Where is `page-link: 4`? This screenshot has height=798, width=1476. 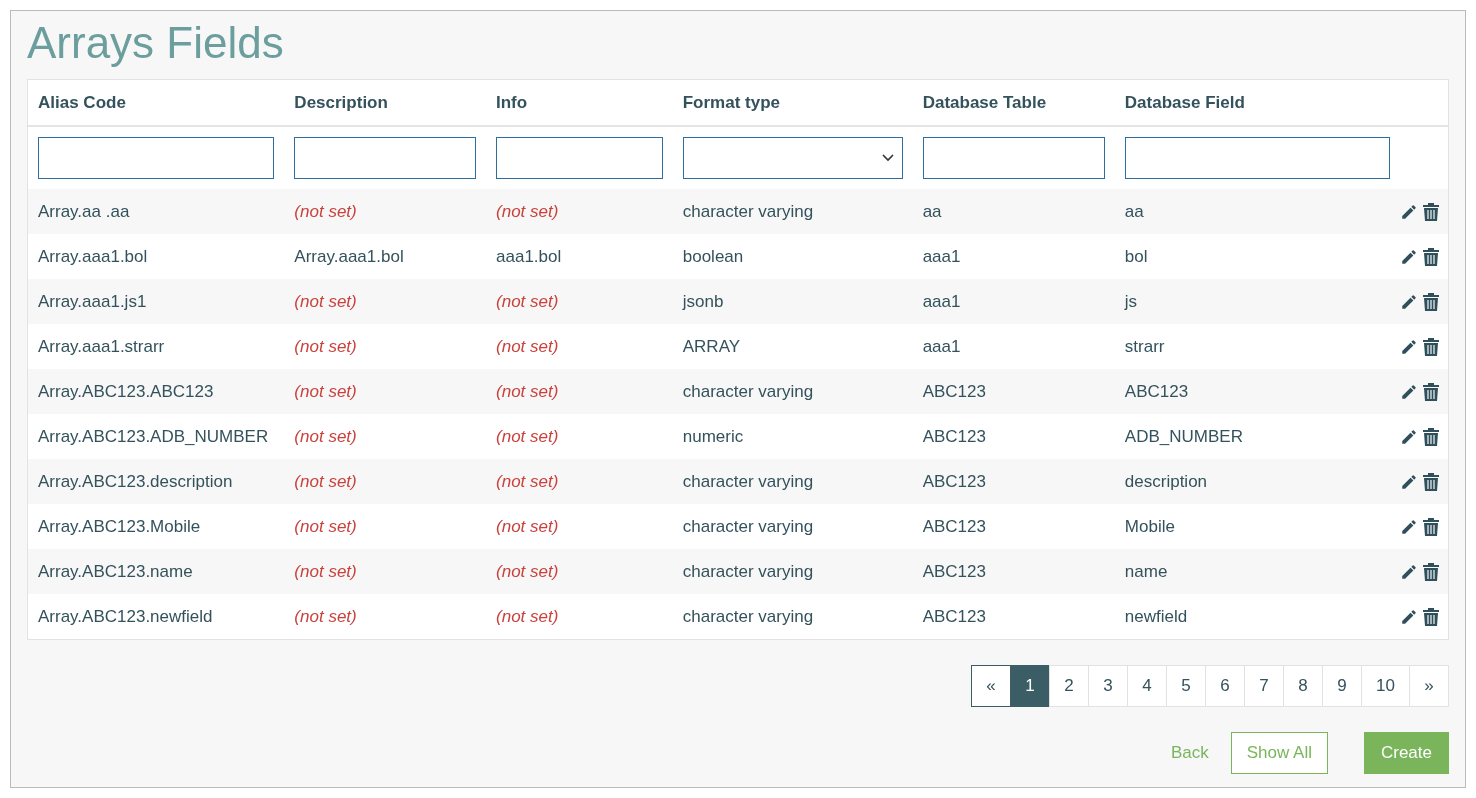 page-link: 4 is located at coordinates (1147, 686).